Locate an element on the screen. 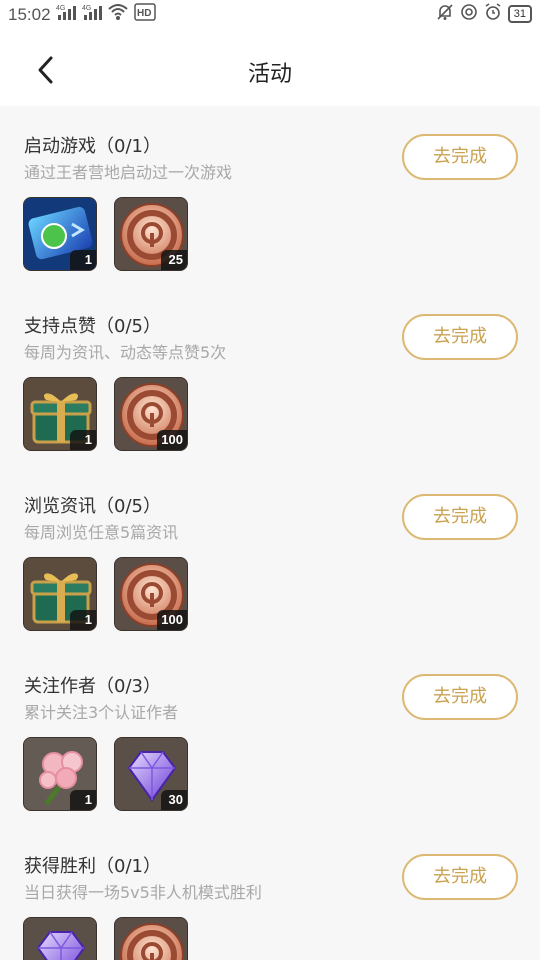 The width and height of the screenshot is (540, 960). task-title: 获得胜利（0/1） is located at coordinates (92, 866).